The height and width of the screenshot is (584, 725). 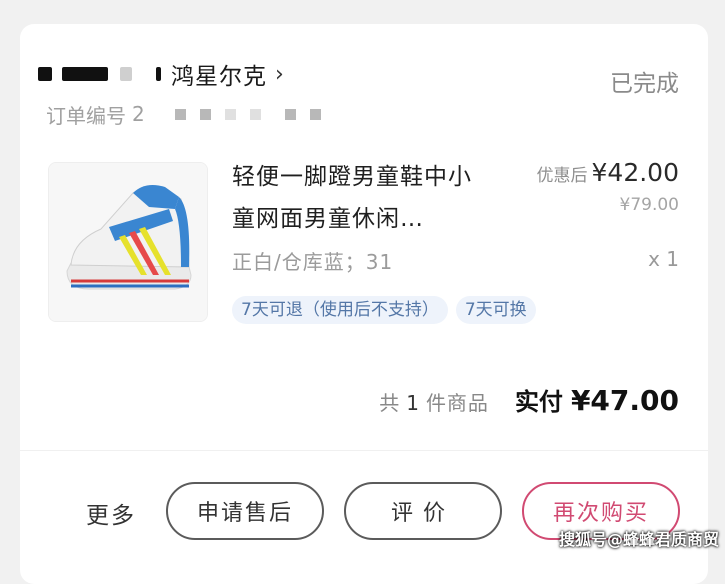 What do you see at coordinates (635, 172) in the screenshot?
I see `price-value: ¥42.00` at bounding box center [635, 172].